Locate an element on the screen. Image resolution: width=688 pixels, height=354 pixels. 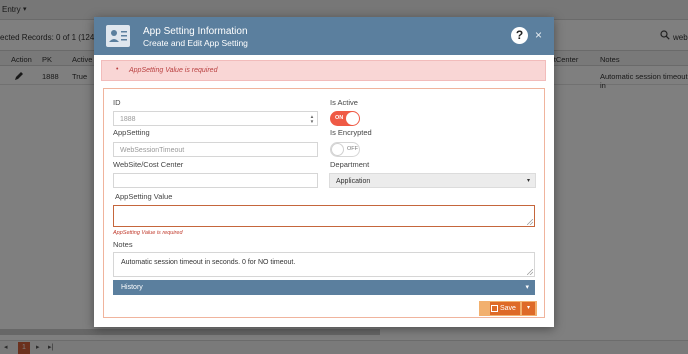
appsetting-label: AppSetting is located at coordinates (131, 132).